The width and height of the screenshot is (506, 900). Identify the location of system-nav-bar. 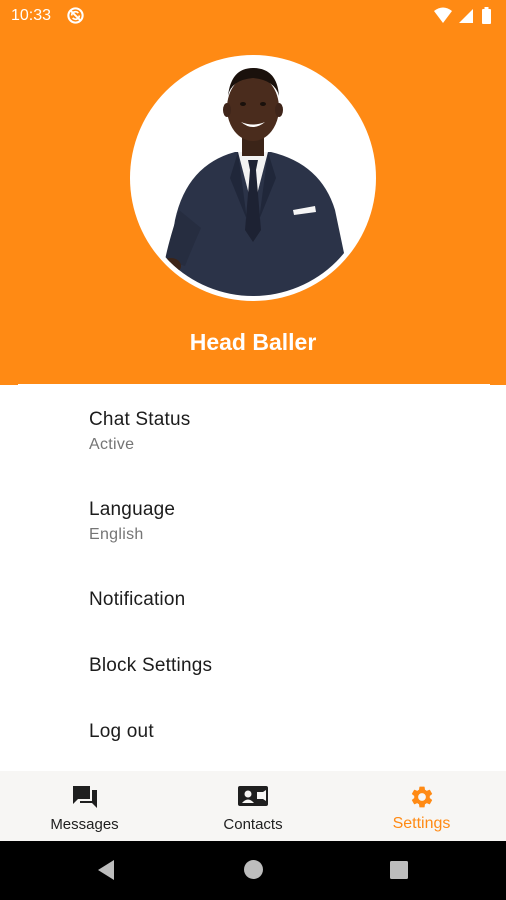
(253, 870).